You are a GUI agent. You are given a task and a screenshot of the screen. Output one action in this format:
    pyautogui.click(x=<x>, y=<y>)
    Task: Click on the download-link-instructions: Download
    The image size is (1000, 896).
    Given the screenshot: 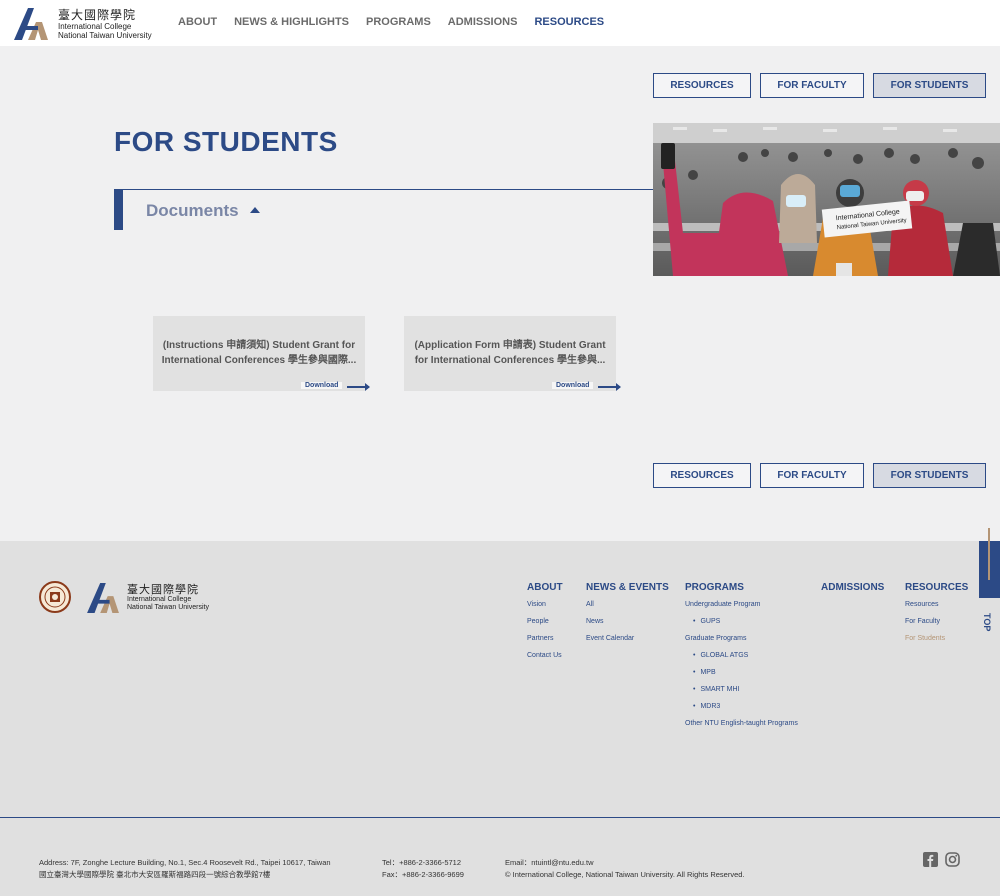 What is the action you would take?
    pyautogui.click(x=336, y=387)
    